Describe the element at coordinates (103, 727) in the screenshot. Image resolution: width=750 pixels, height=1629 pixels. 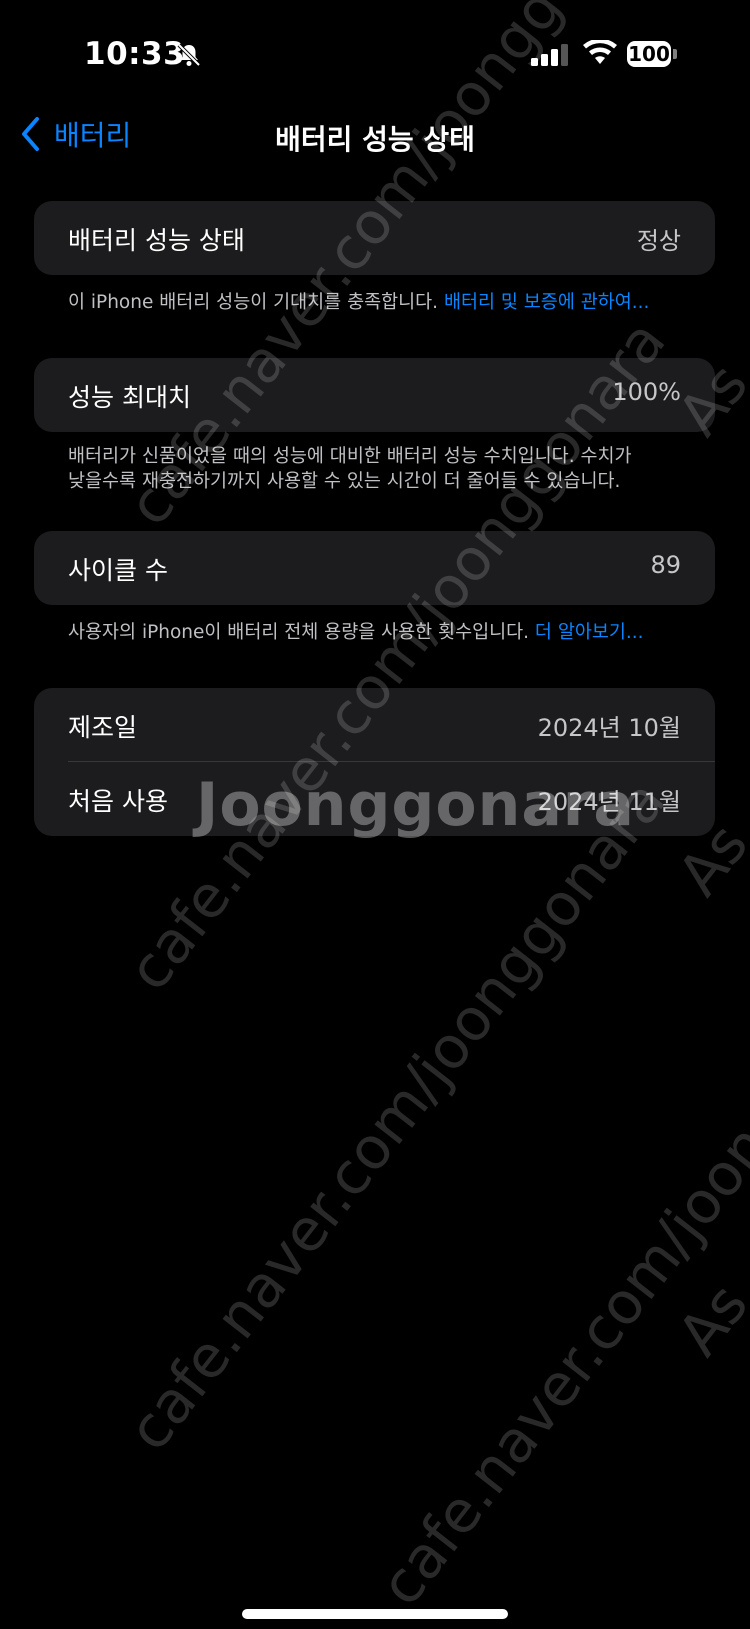
I see `manufacture-date-label: 제조일` at that location.